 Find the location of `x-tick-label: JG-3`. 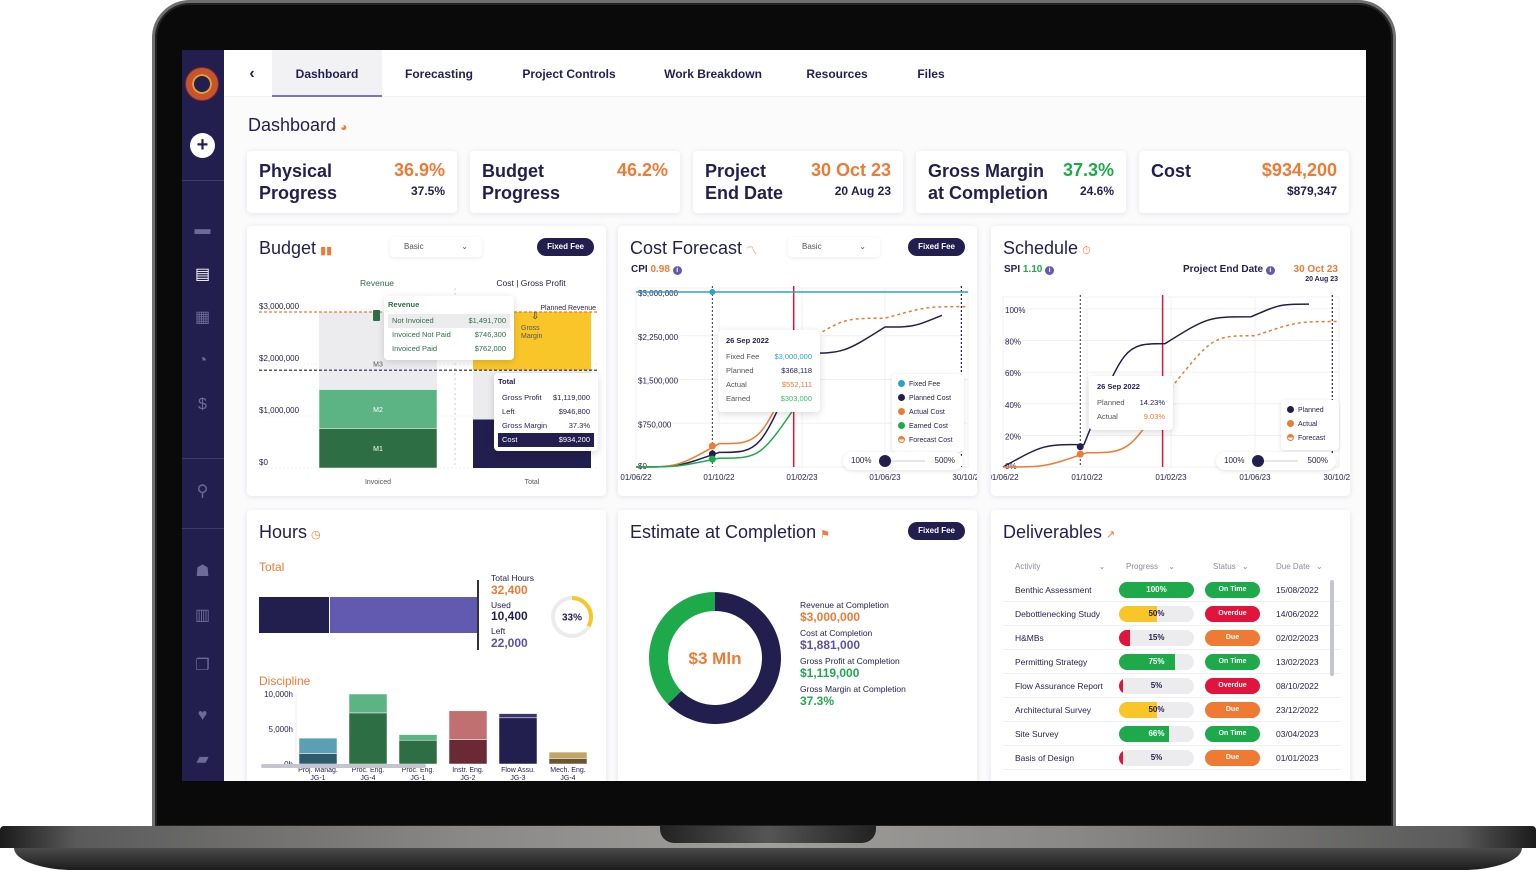

x-tick-label: JG-3 is located at coordinates (517, 778).